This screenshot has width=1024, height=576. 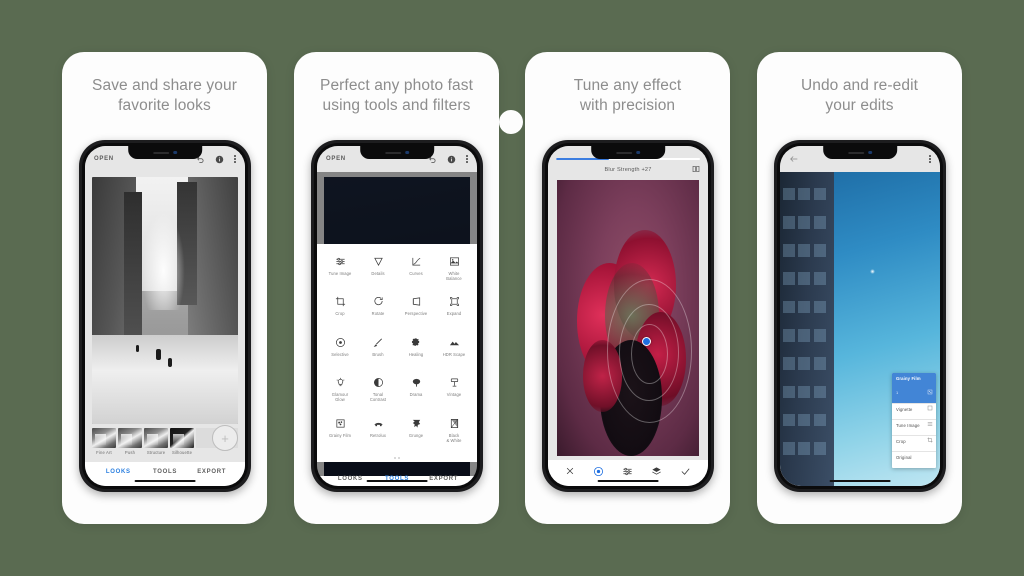 I want to click on close-icon, so click(x=570, y=471).